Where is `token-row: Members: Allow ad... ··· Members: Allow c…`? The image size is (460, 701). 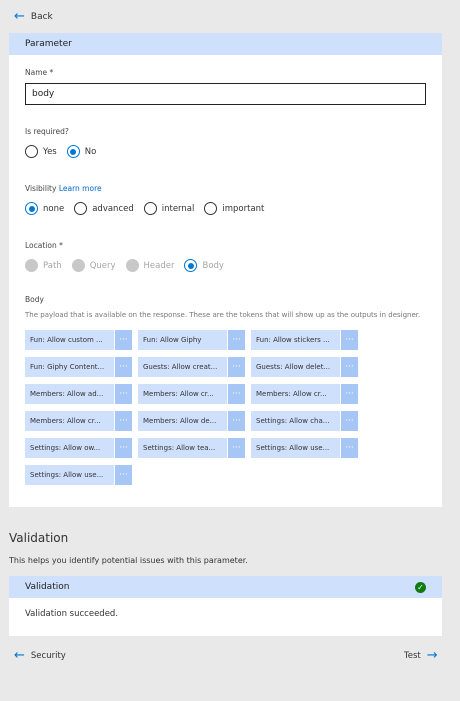
token-row: Members: Allow ad... ··· Members: Allow c… is located at coordinates (227, 394).